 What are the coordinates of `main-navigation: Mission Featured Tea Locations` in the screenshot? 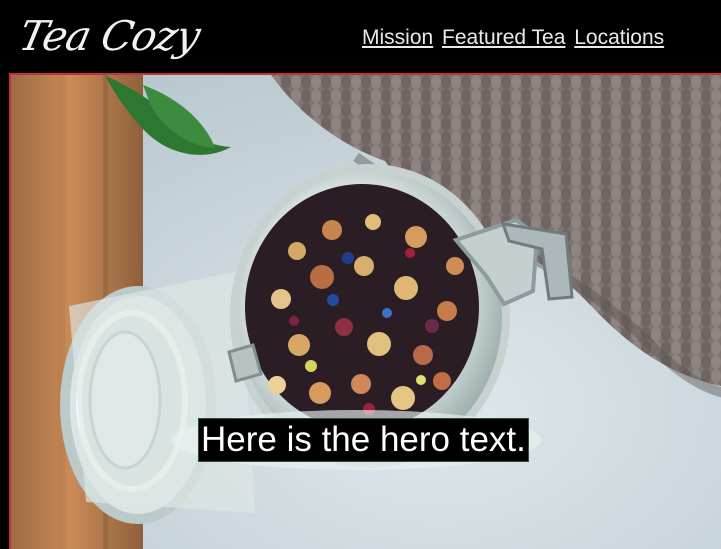 It's located at (514, 38).